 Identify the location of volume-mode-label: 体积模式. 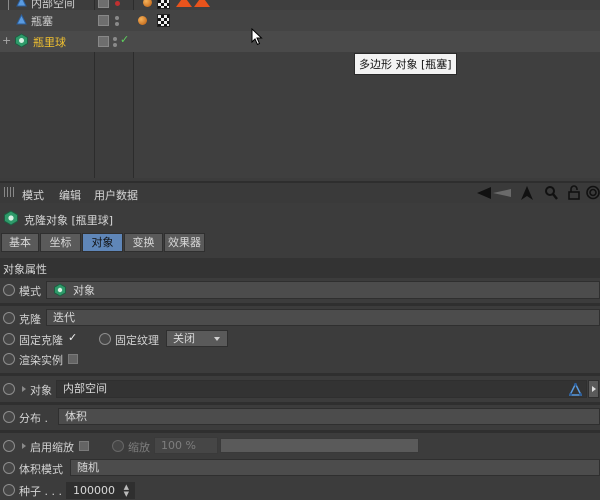
(41, 469).